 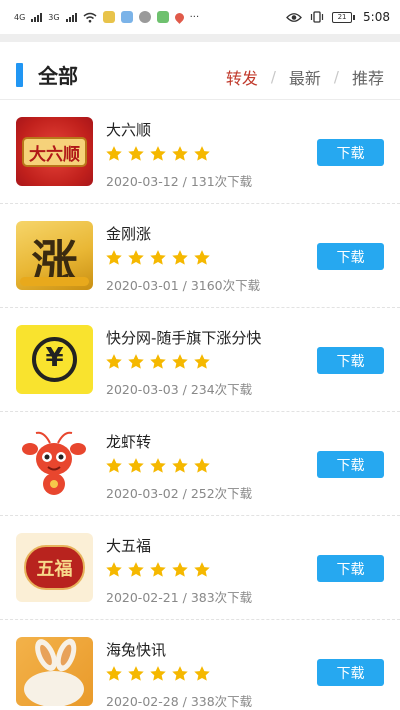 What do you see at coordinates (142, 389) in the screenshot?
I see `release-date: 2020-03-03` at bounding box center [142, 389].